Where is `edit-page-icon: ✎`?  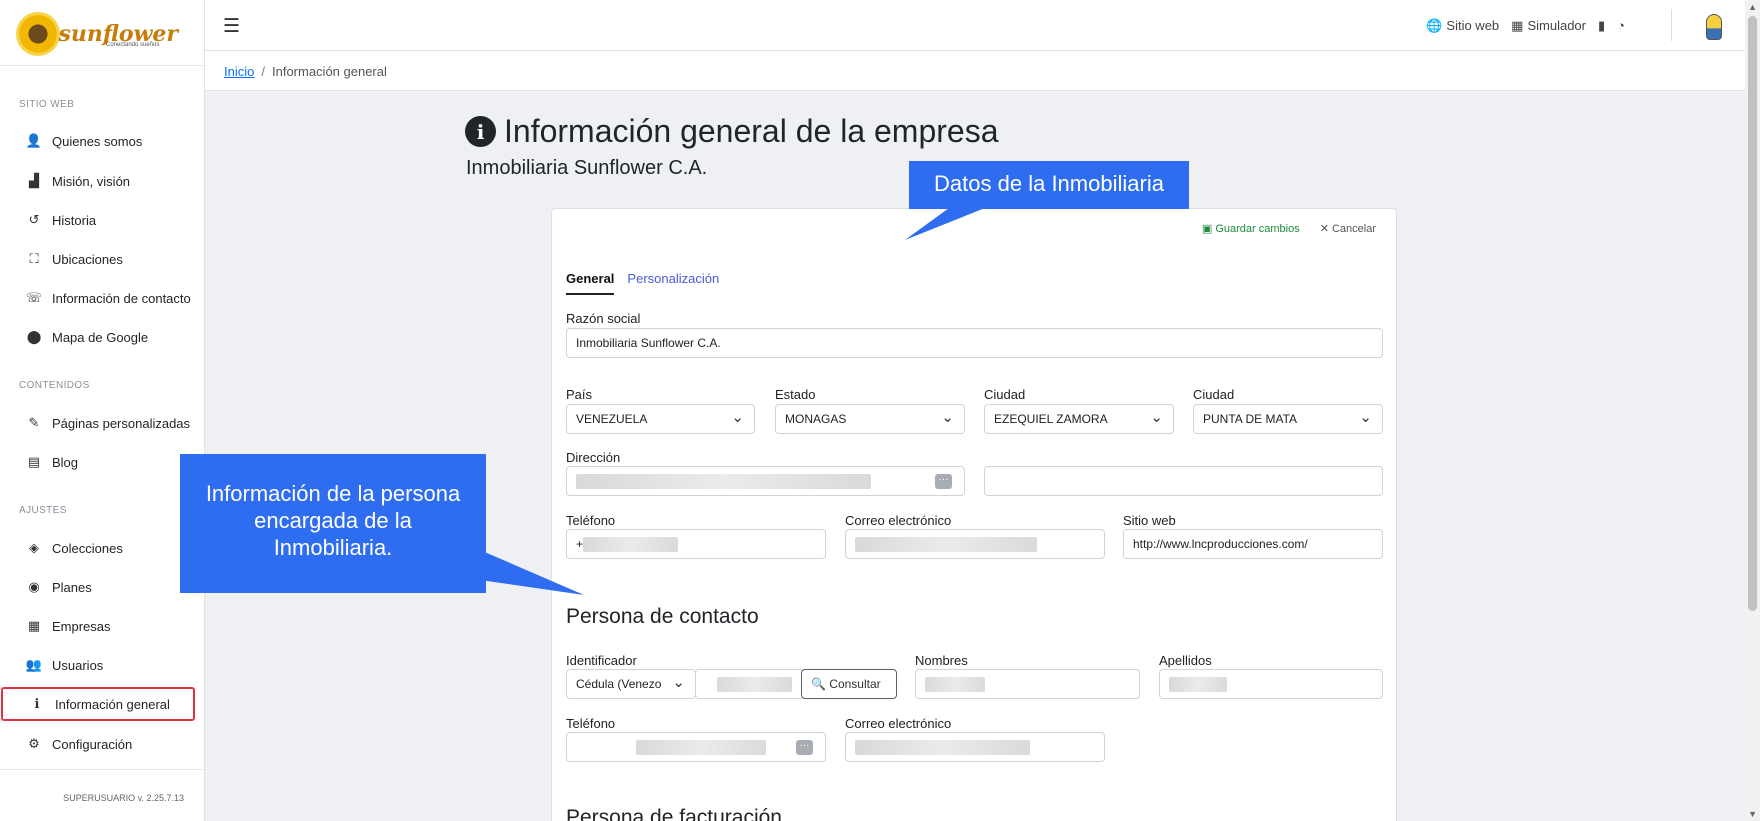 edit-page-icon: ✎ is located at coordinates (34, 422).